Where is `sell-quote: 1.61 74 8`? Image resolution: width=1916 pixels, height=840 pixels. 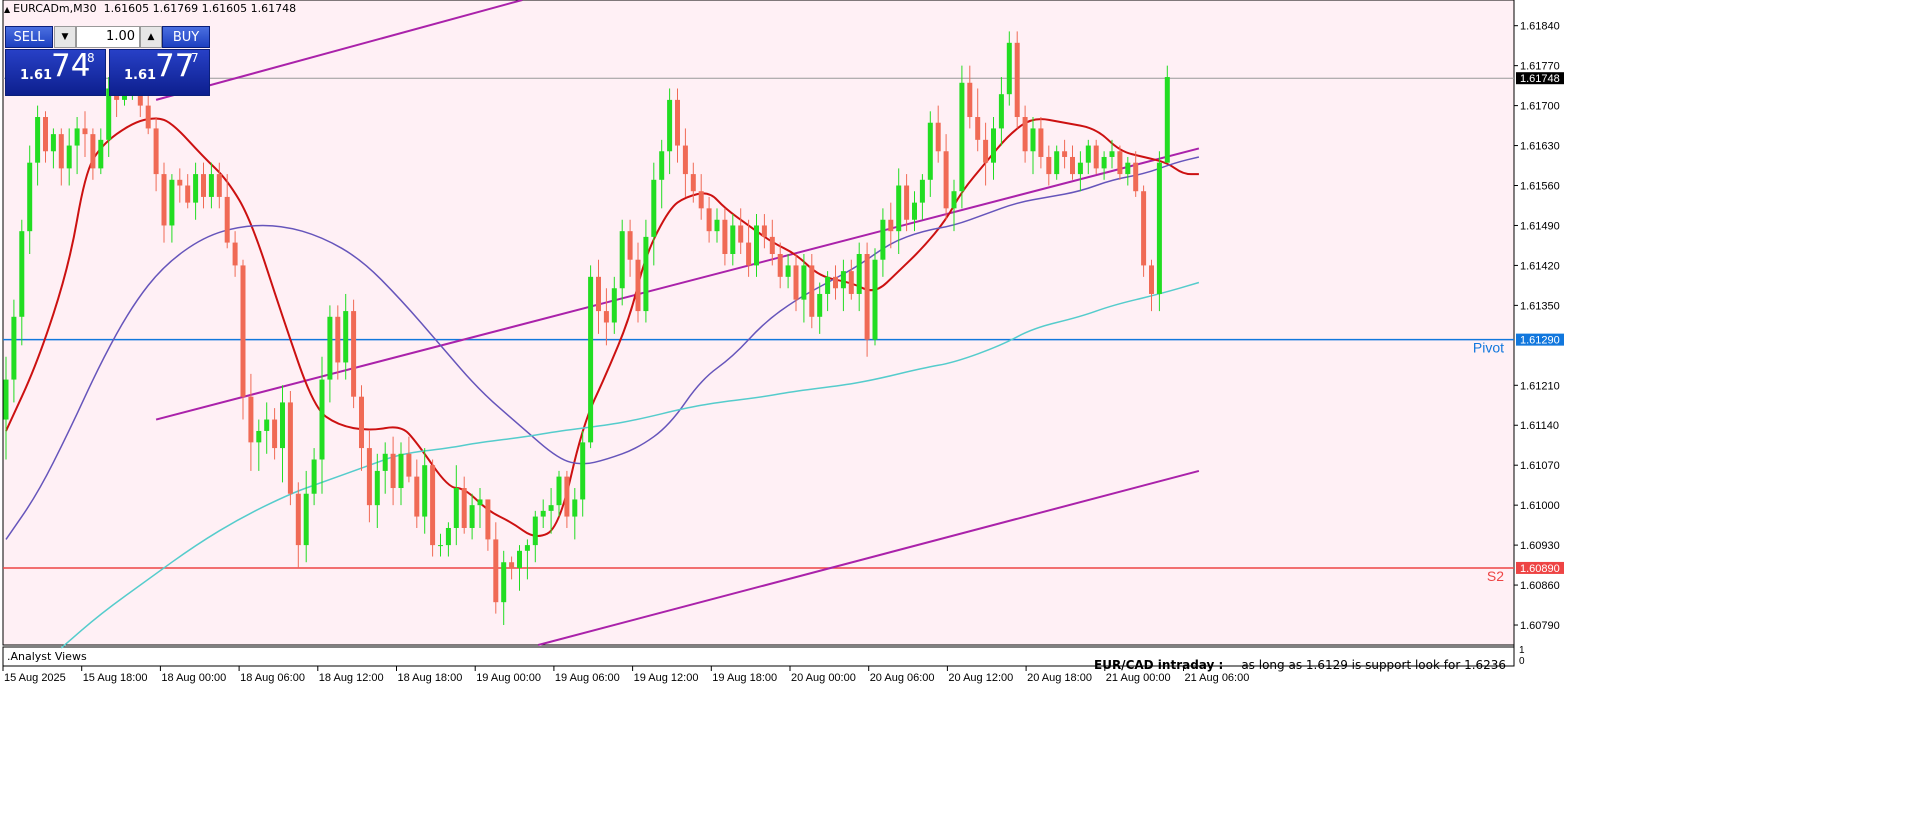
sell-quote: 1.61 74 8 is located at coordinates (55, 72).